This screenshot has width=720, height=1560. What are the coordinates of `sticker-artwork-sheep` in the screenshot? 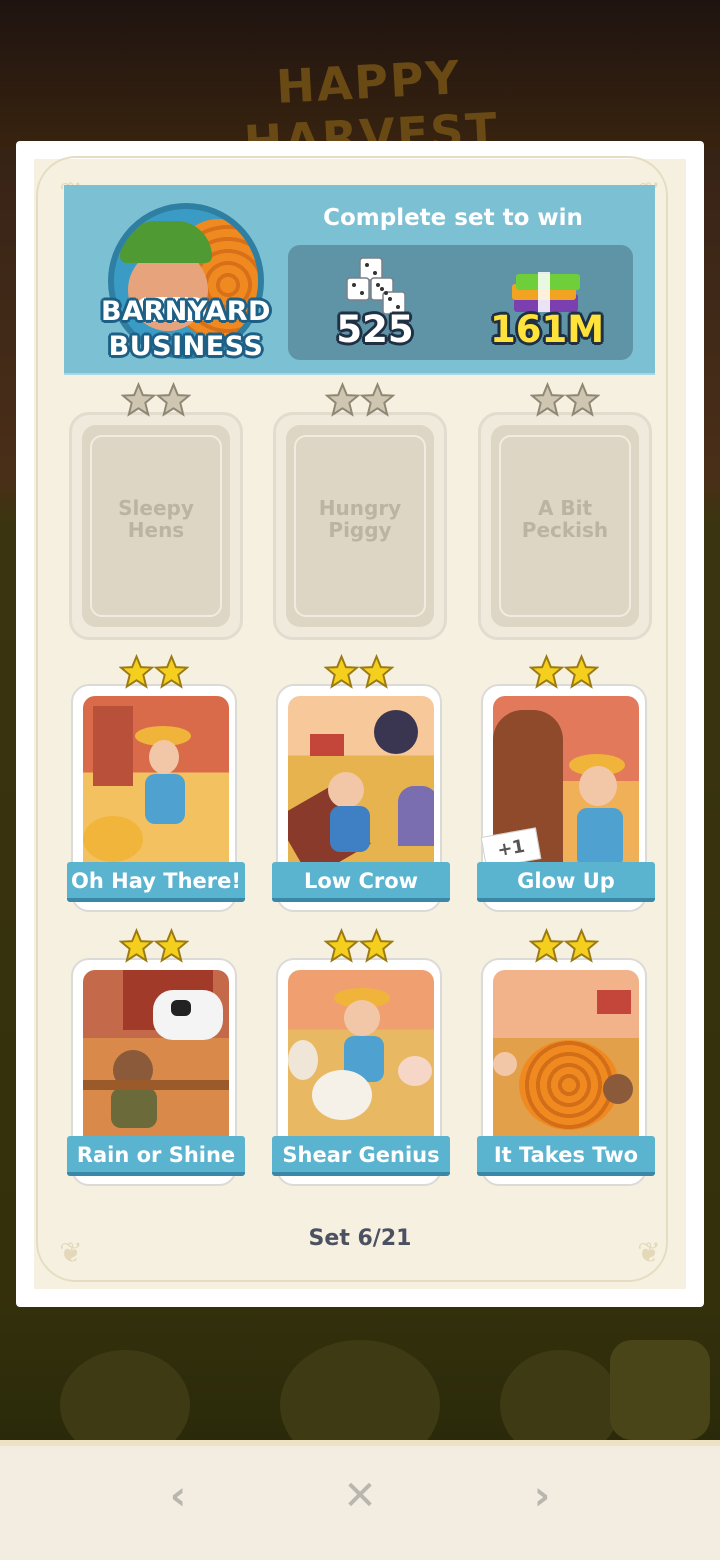 It's located at (361, 1055).